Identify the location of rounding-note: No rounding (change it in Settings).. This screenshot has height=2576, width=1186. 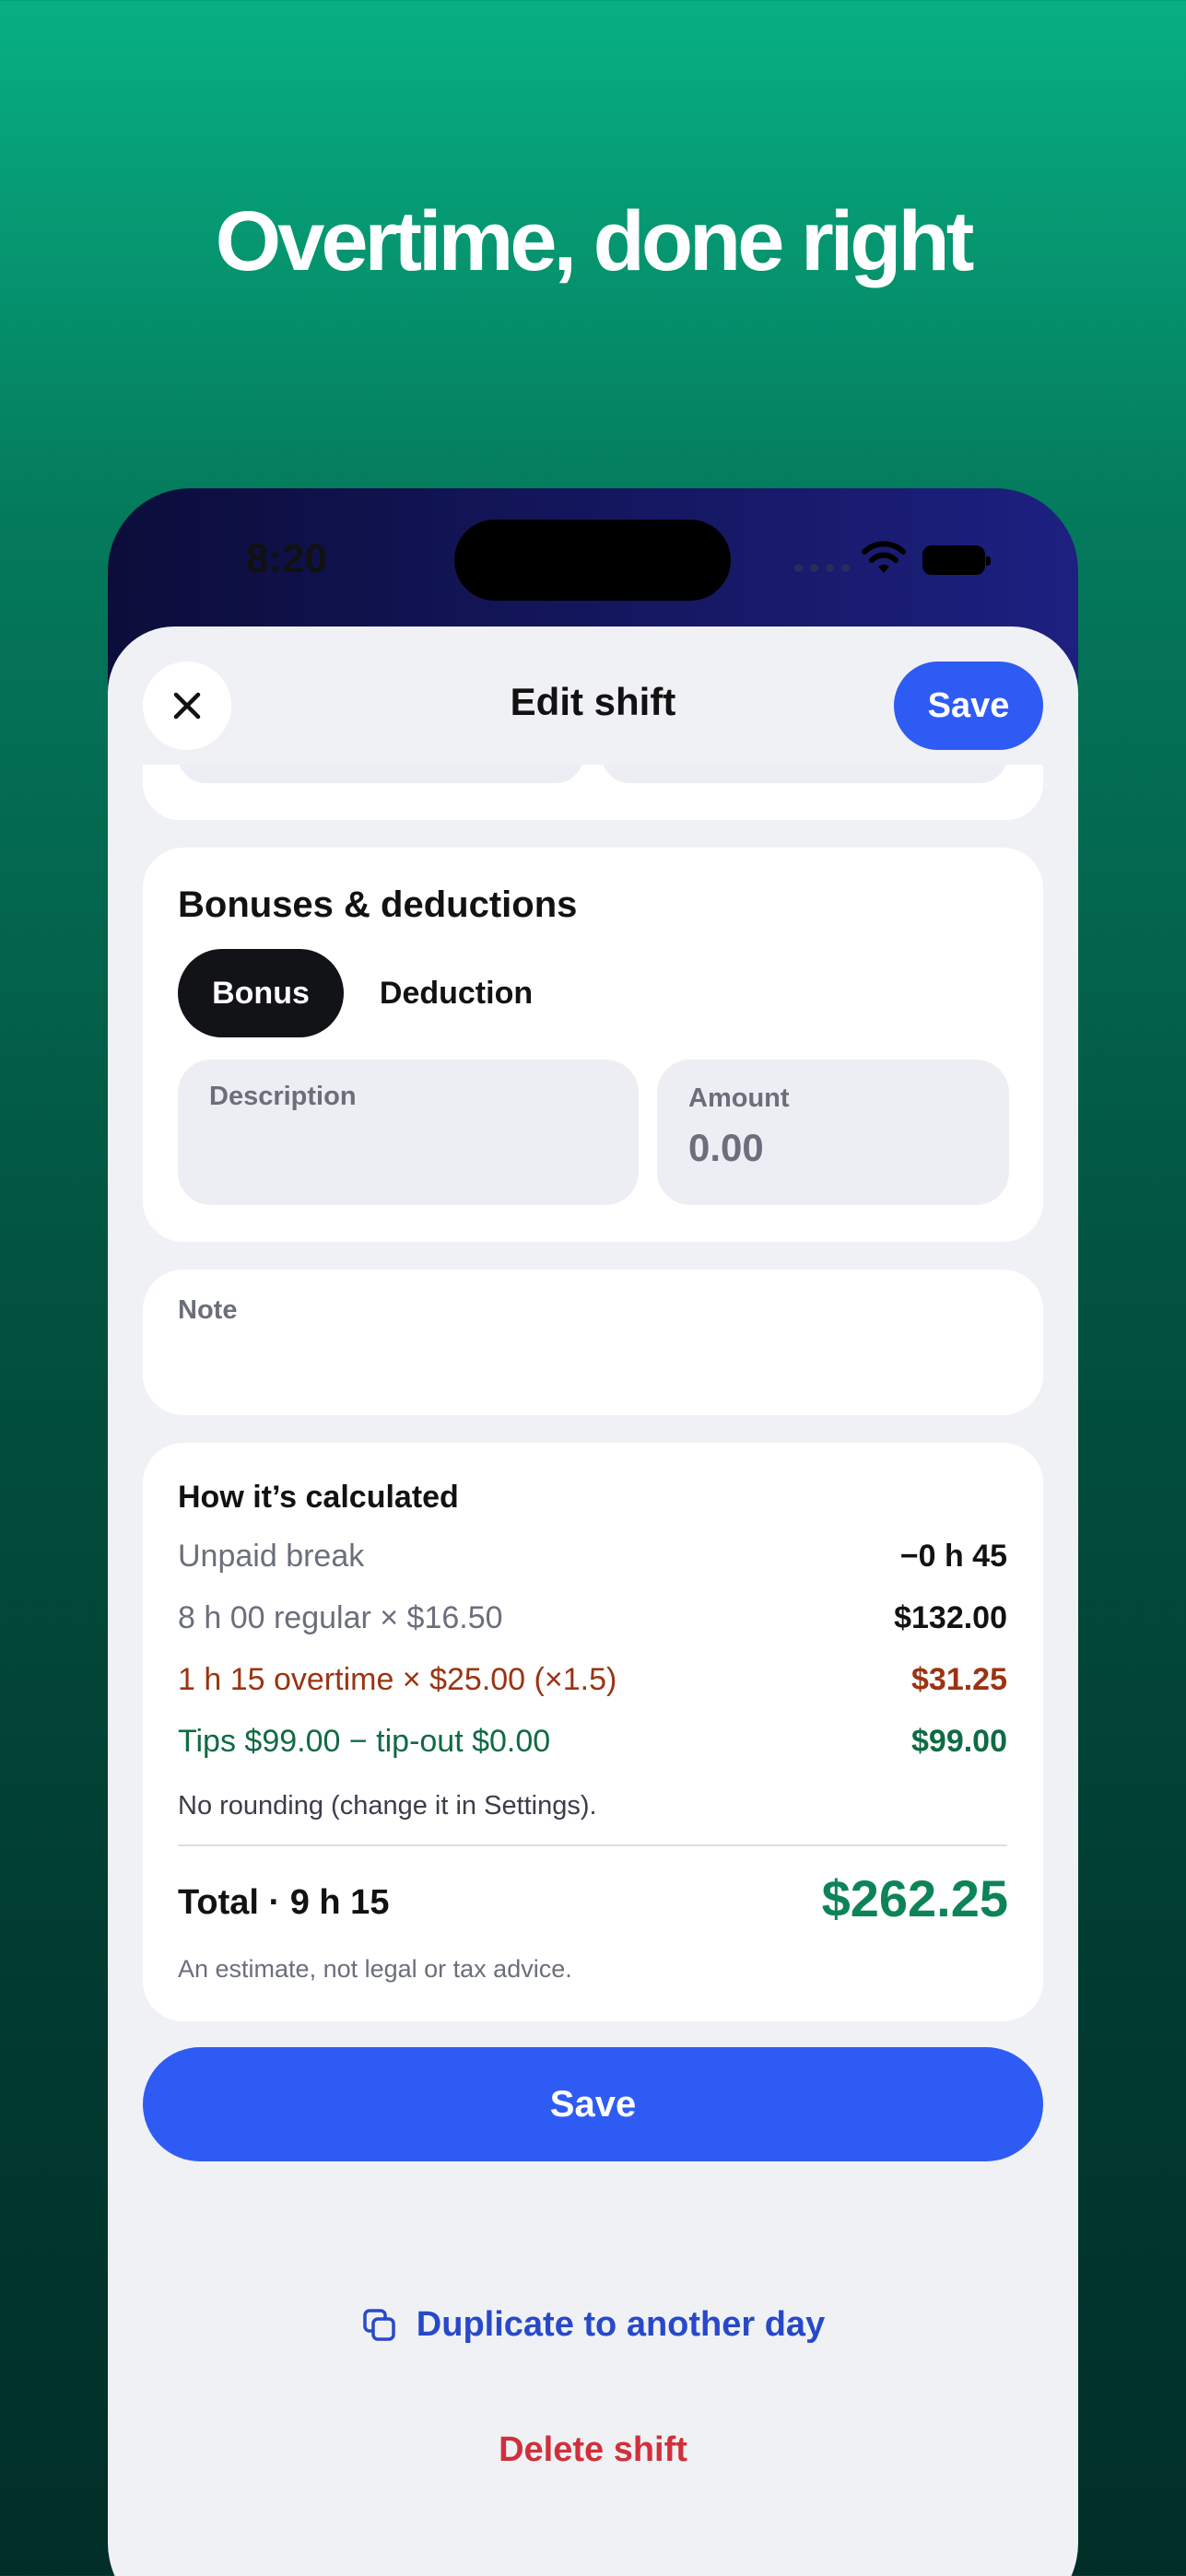
(387, 1806).